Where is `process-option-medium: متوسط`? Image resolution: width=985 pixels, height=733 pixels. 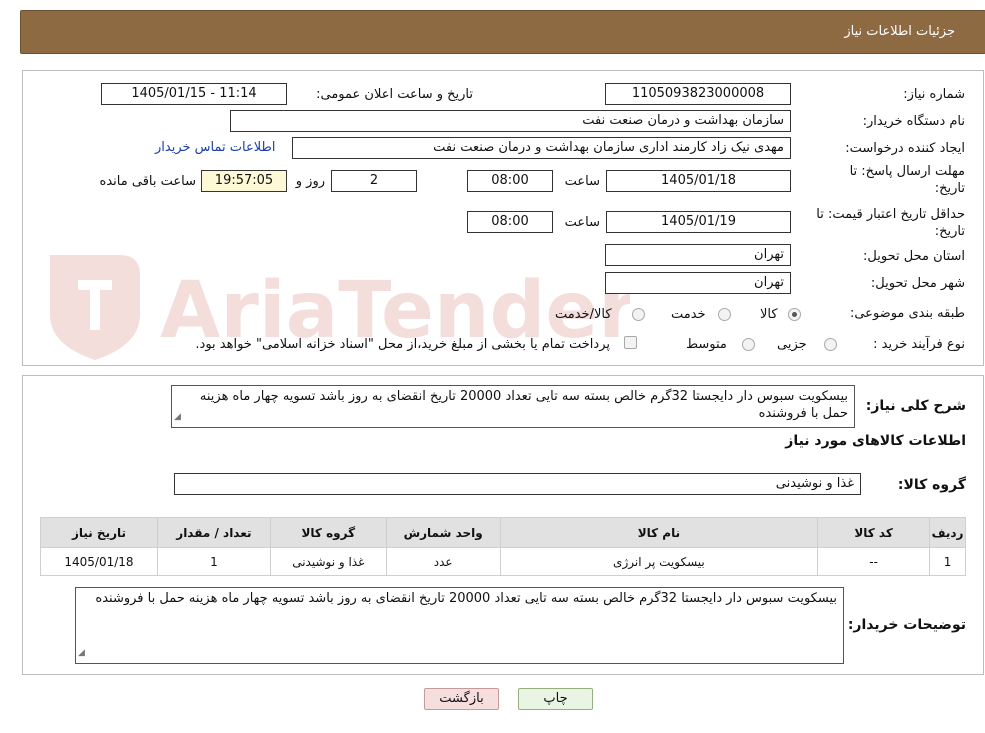
process-option-medium: متوسط is located at coordinates (706, 344).